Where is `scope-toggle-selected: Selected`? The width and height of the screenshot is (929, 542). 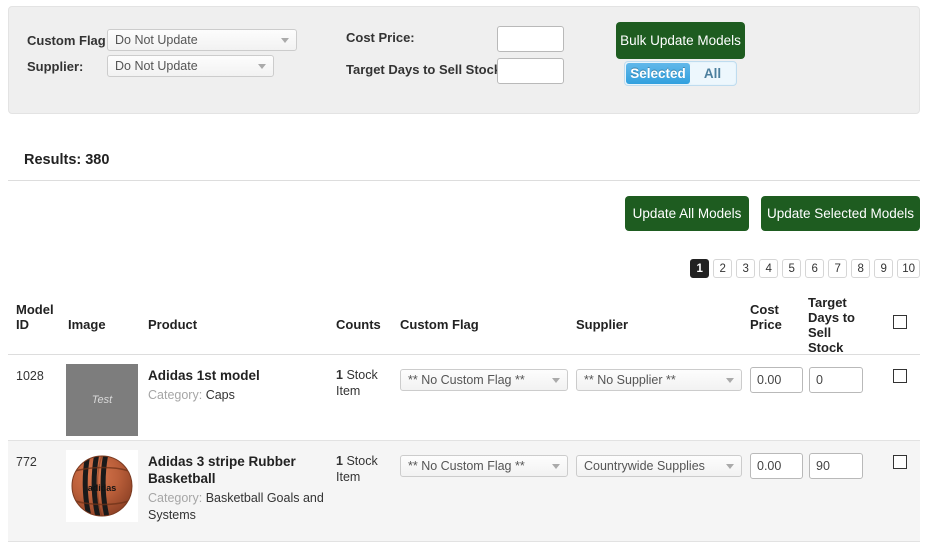 scope-toggle-selected: Selected is located at coordinates (658, 73).